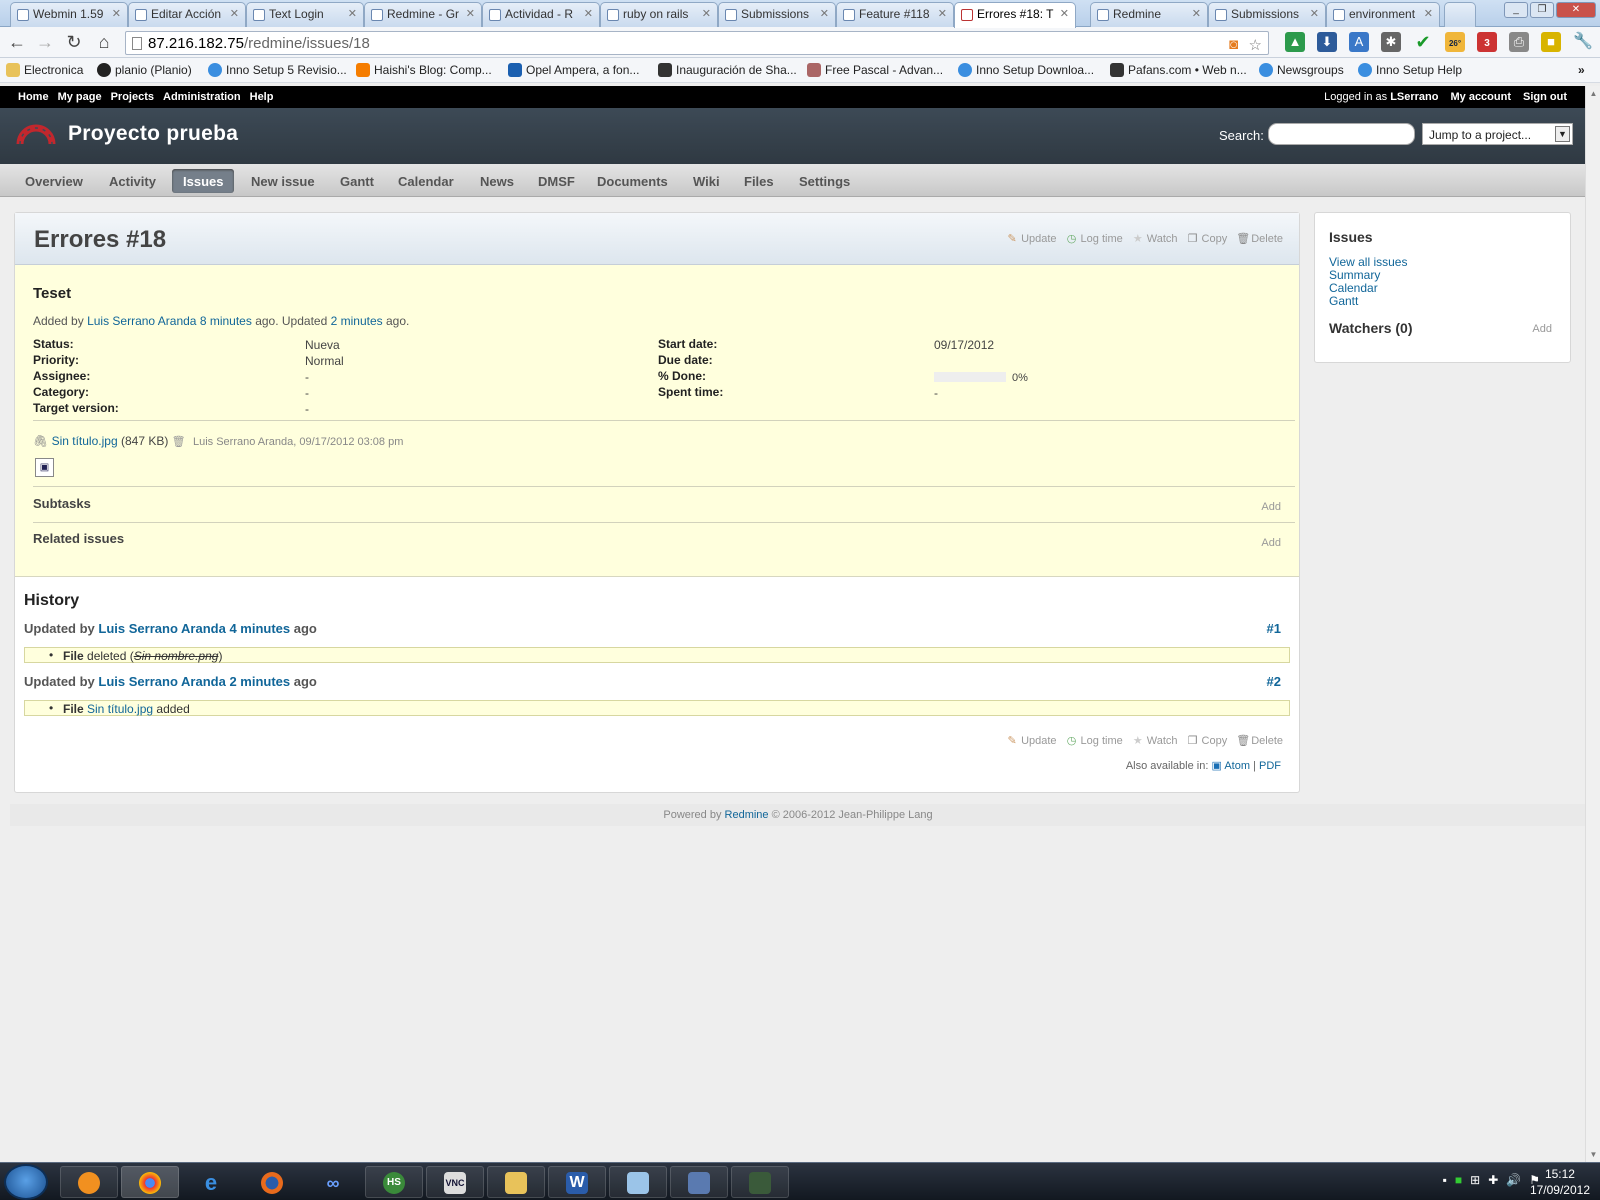 The image size is (1600, 1200). I want to click on top-menu-administration: Administration, so click(202, 97).